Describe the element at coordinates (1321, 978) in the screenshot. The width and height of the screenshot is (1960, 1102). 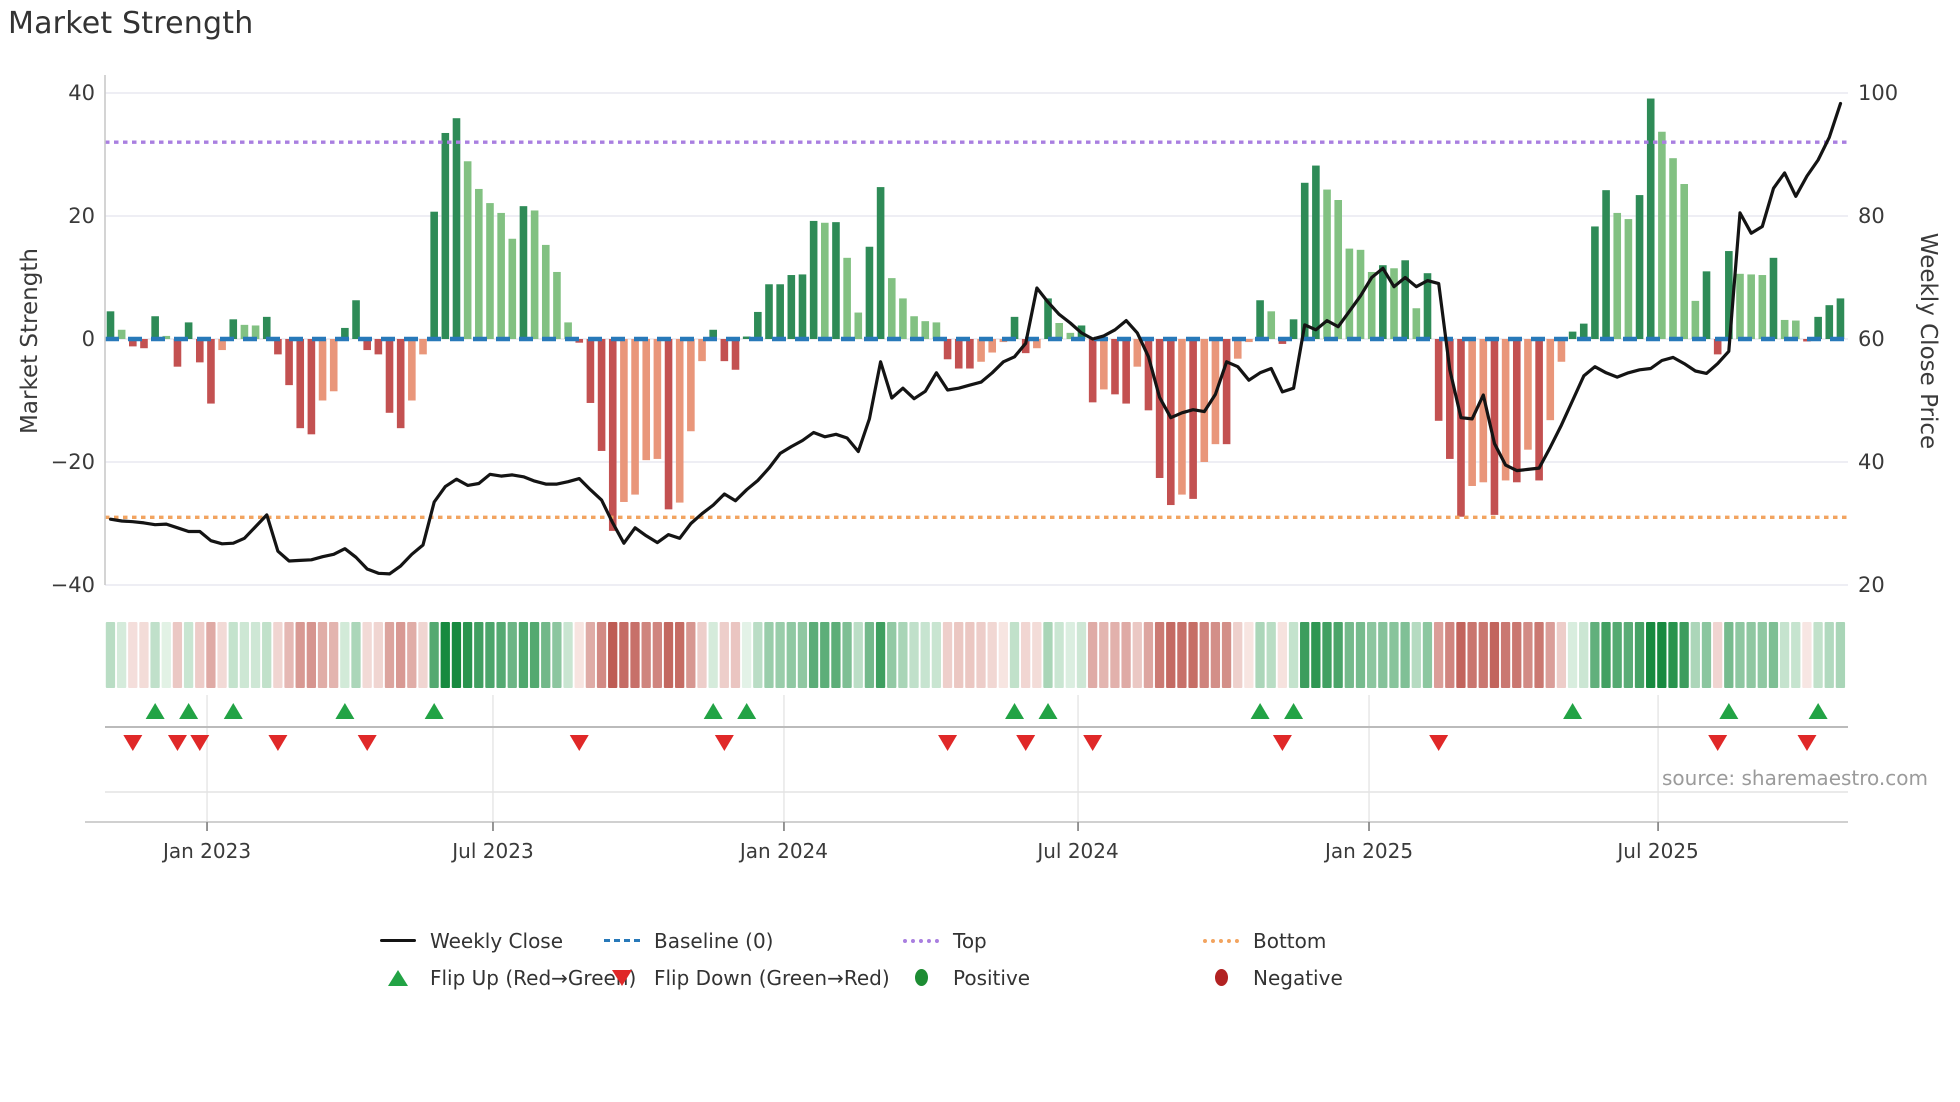
I see `legend-item-negative: Negative` at that location.